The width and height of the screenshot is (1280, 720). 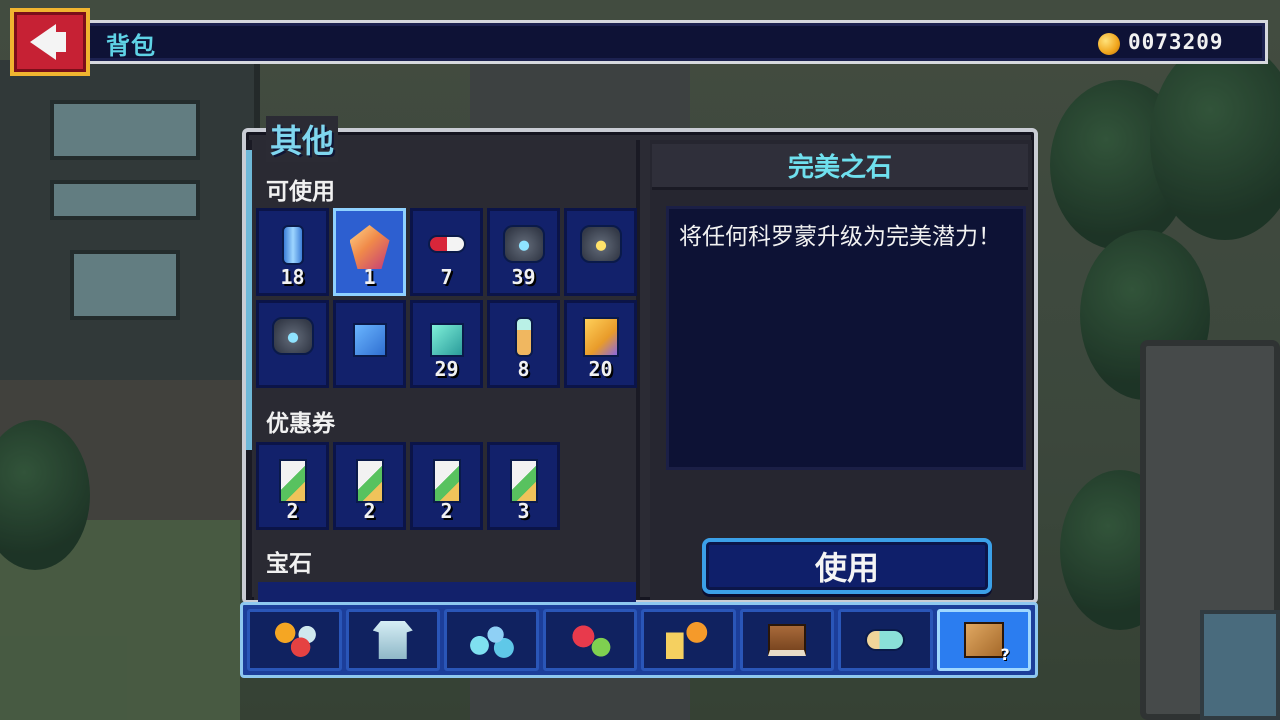 I want to click on item-description: 将任何科罗蒙升级为完美潜力！, so click(x=846, y=338).